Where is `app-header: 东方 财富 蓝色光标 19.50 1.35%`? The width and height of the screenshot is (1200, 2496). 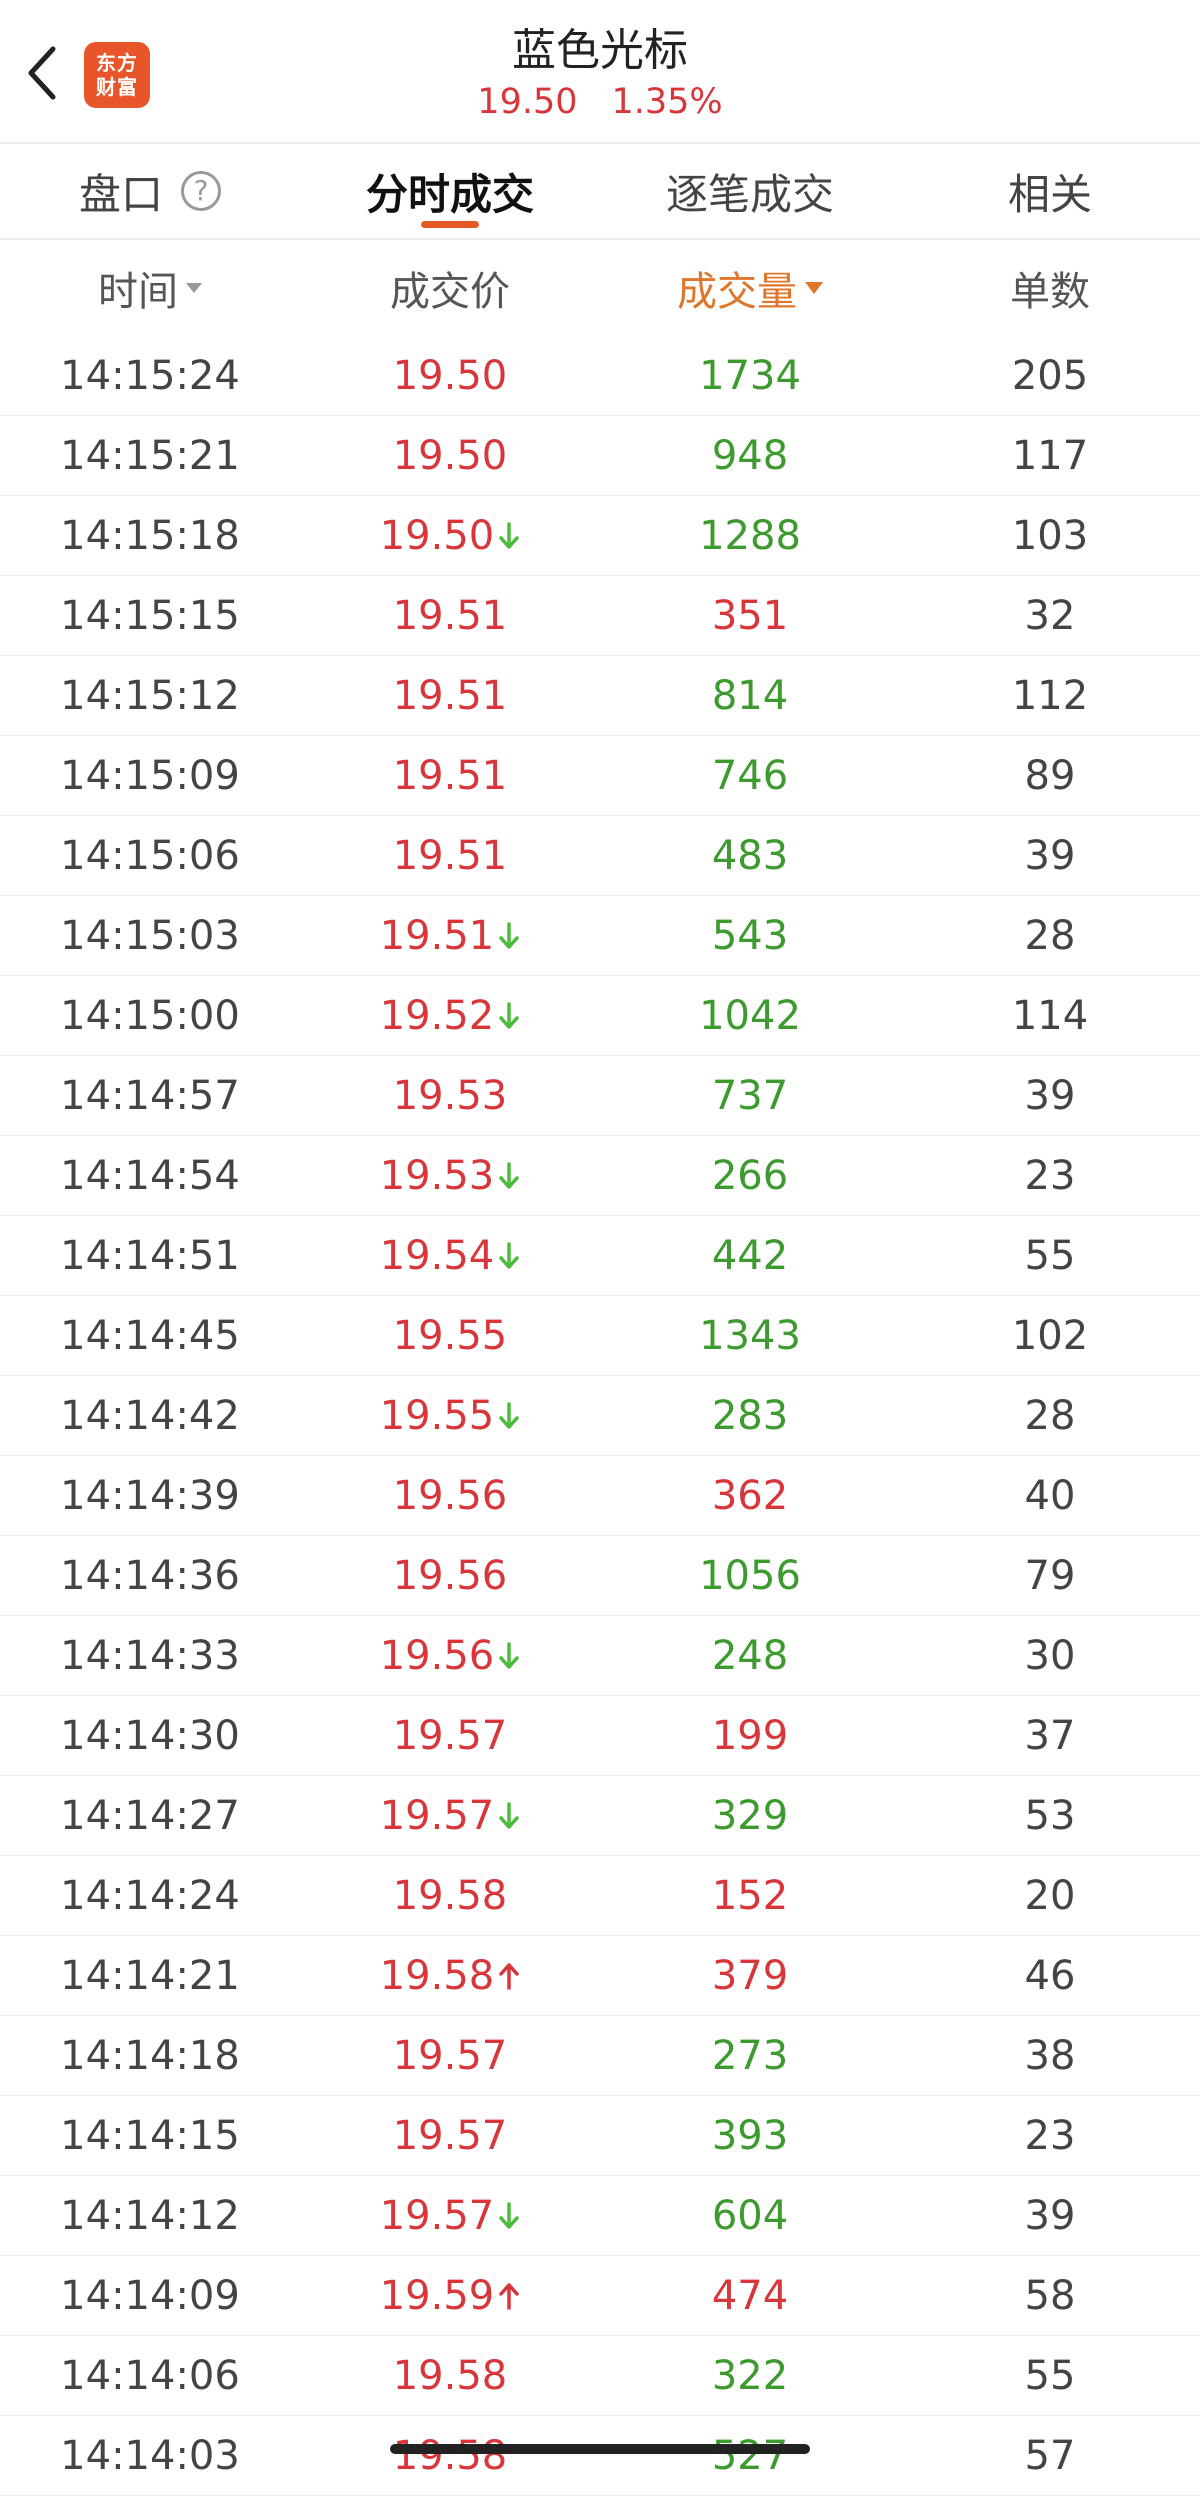
app-header: 东方 财富 蓝色光标 19.50 1.35% is located at coordinates (600, 71).